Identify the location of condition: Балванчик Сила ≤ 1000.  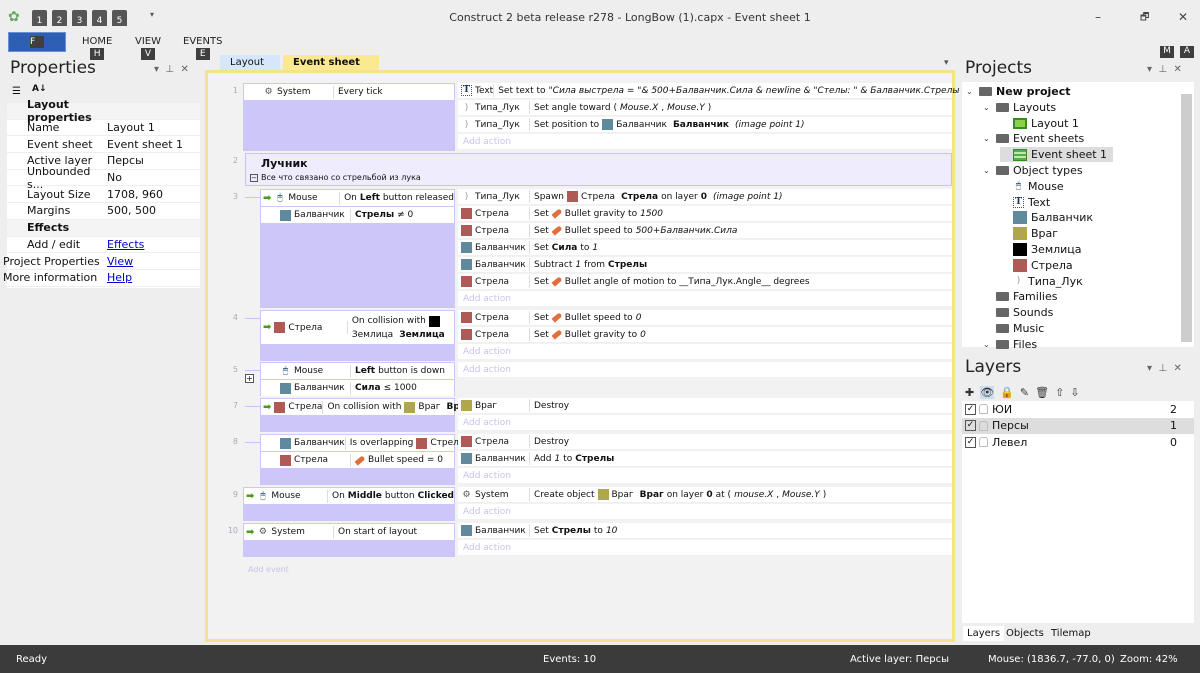
(357, 388).